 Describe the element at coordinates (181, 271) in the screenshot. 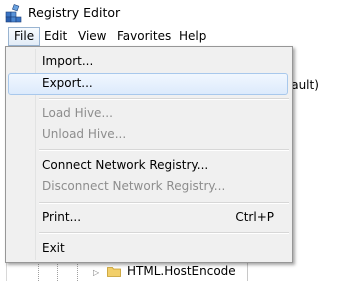

I see `tree-item-label: HTML.HostEncode` at that location.